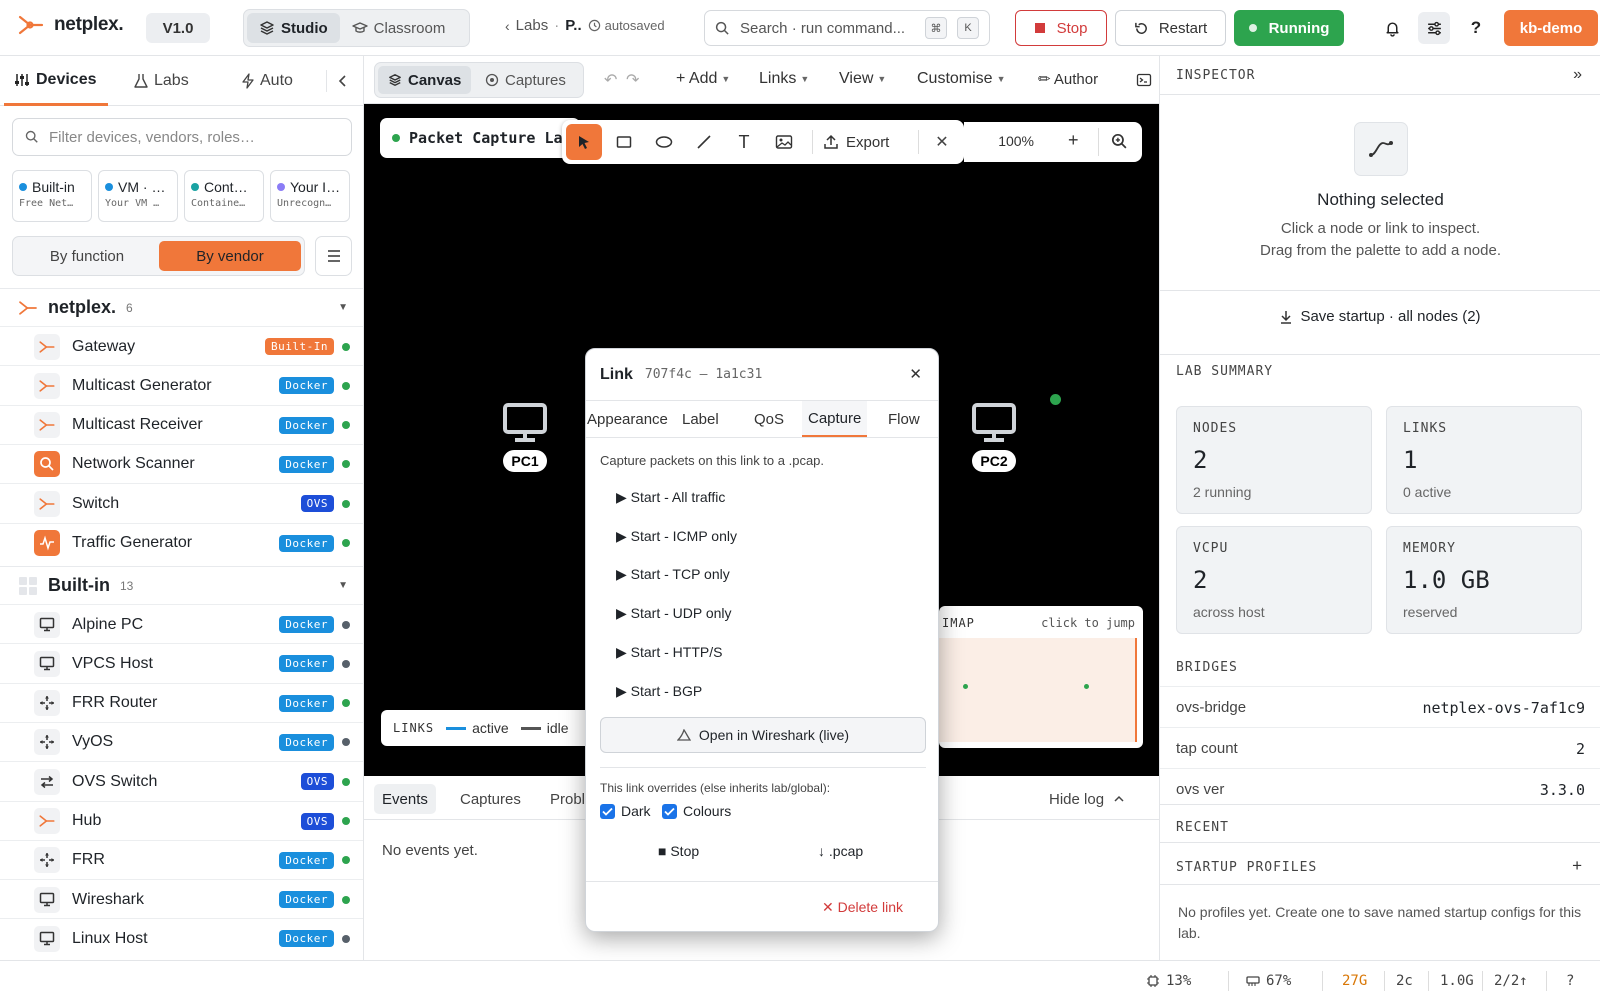 The height and width of the screenshot is (1000, 1600). What do you see at coordinates (532, 25) in the screenshot?
I see `breadcrumb-parent: Labs` at bounding box center [532, 25].